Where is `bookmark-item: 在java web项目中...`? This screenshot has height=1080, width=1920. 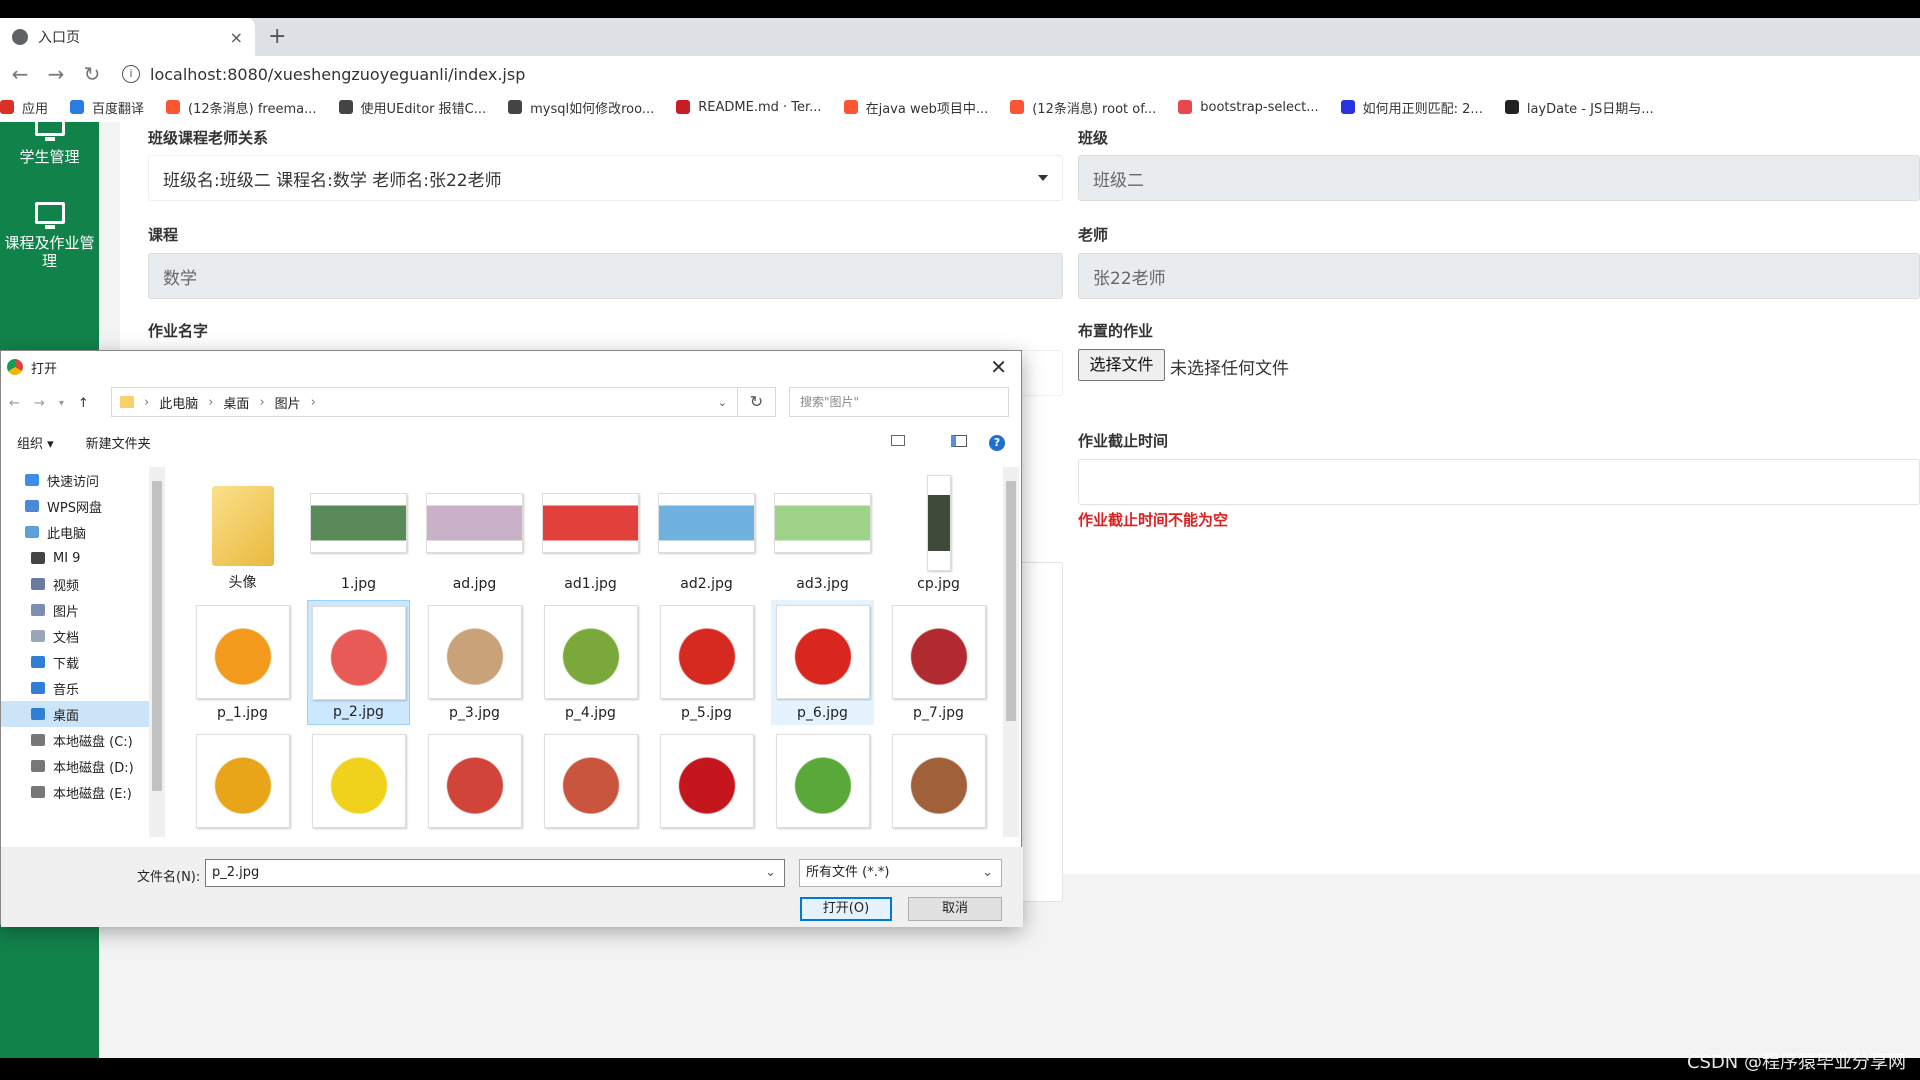 bookmark-item: 在java web项目中... is located at coordinates (915, 107).